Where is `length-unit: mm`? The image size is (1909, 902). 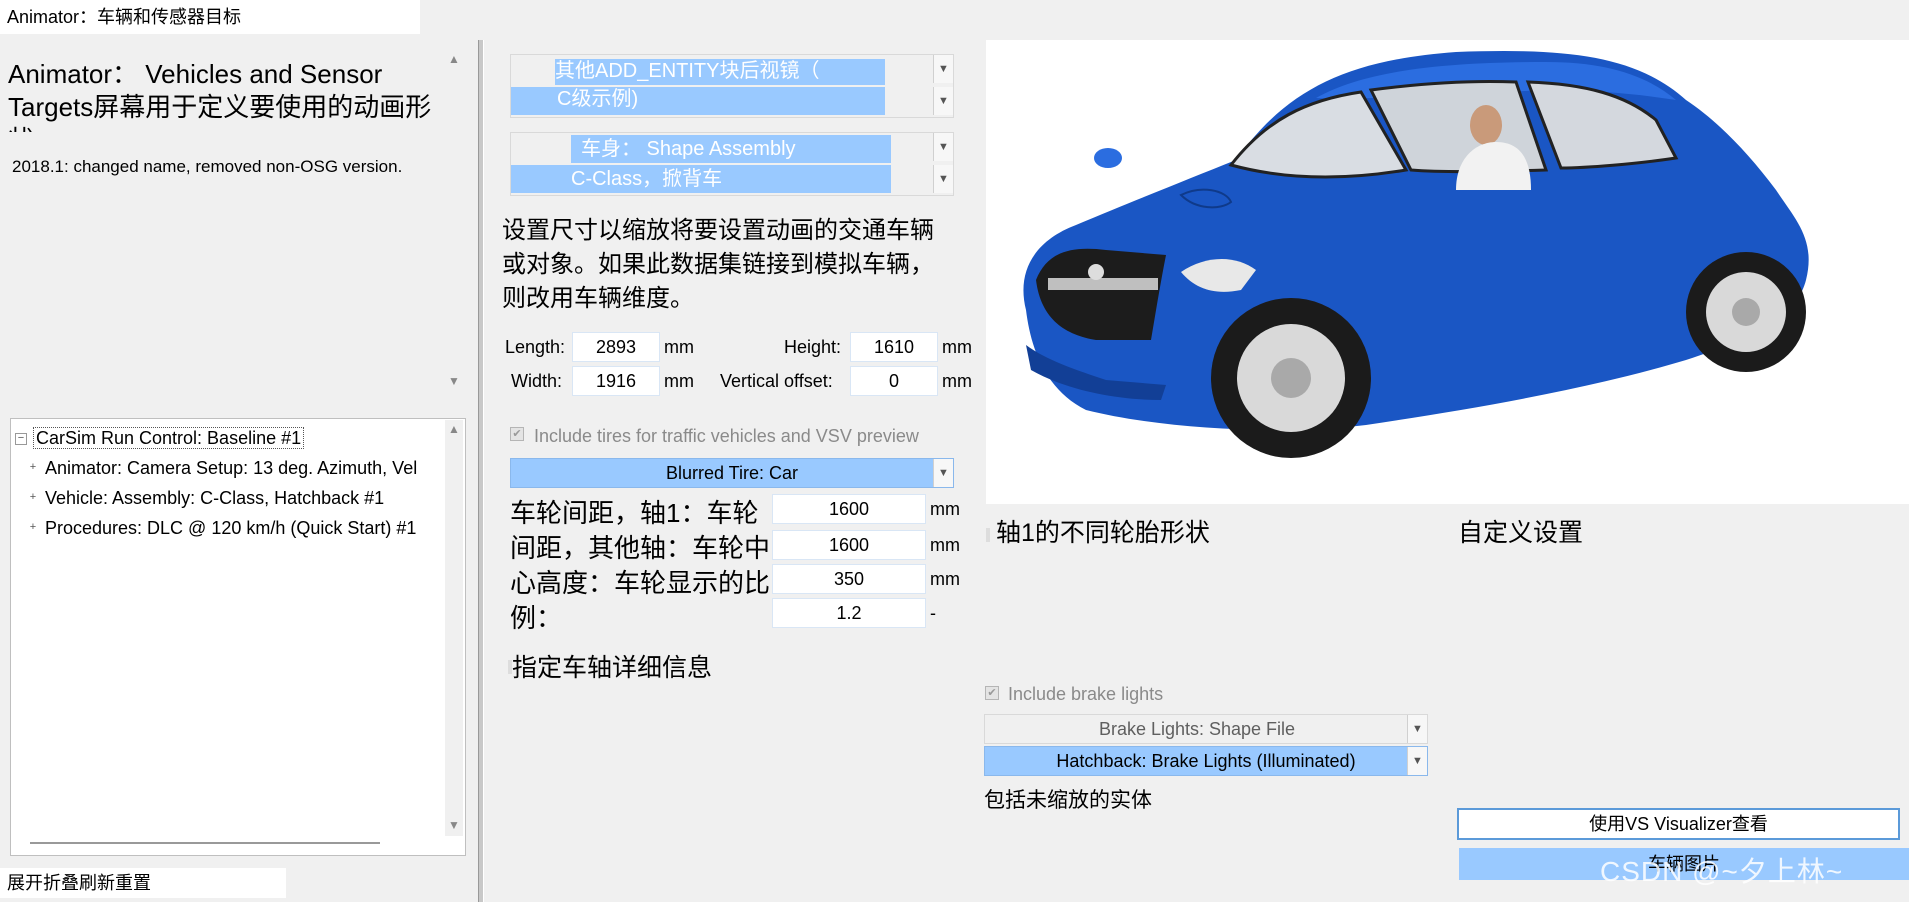
length-unit: mm is located at coordinates (679, 347).